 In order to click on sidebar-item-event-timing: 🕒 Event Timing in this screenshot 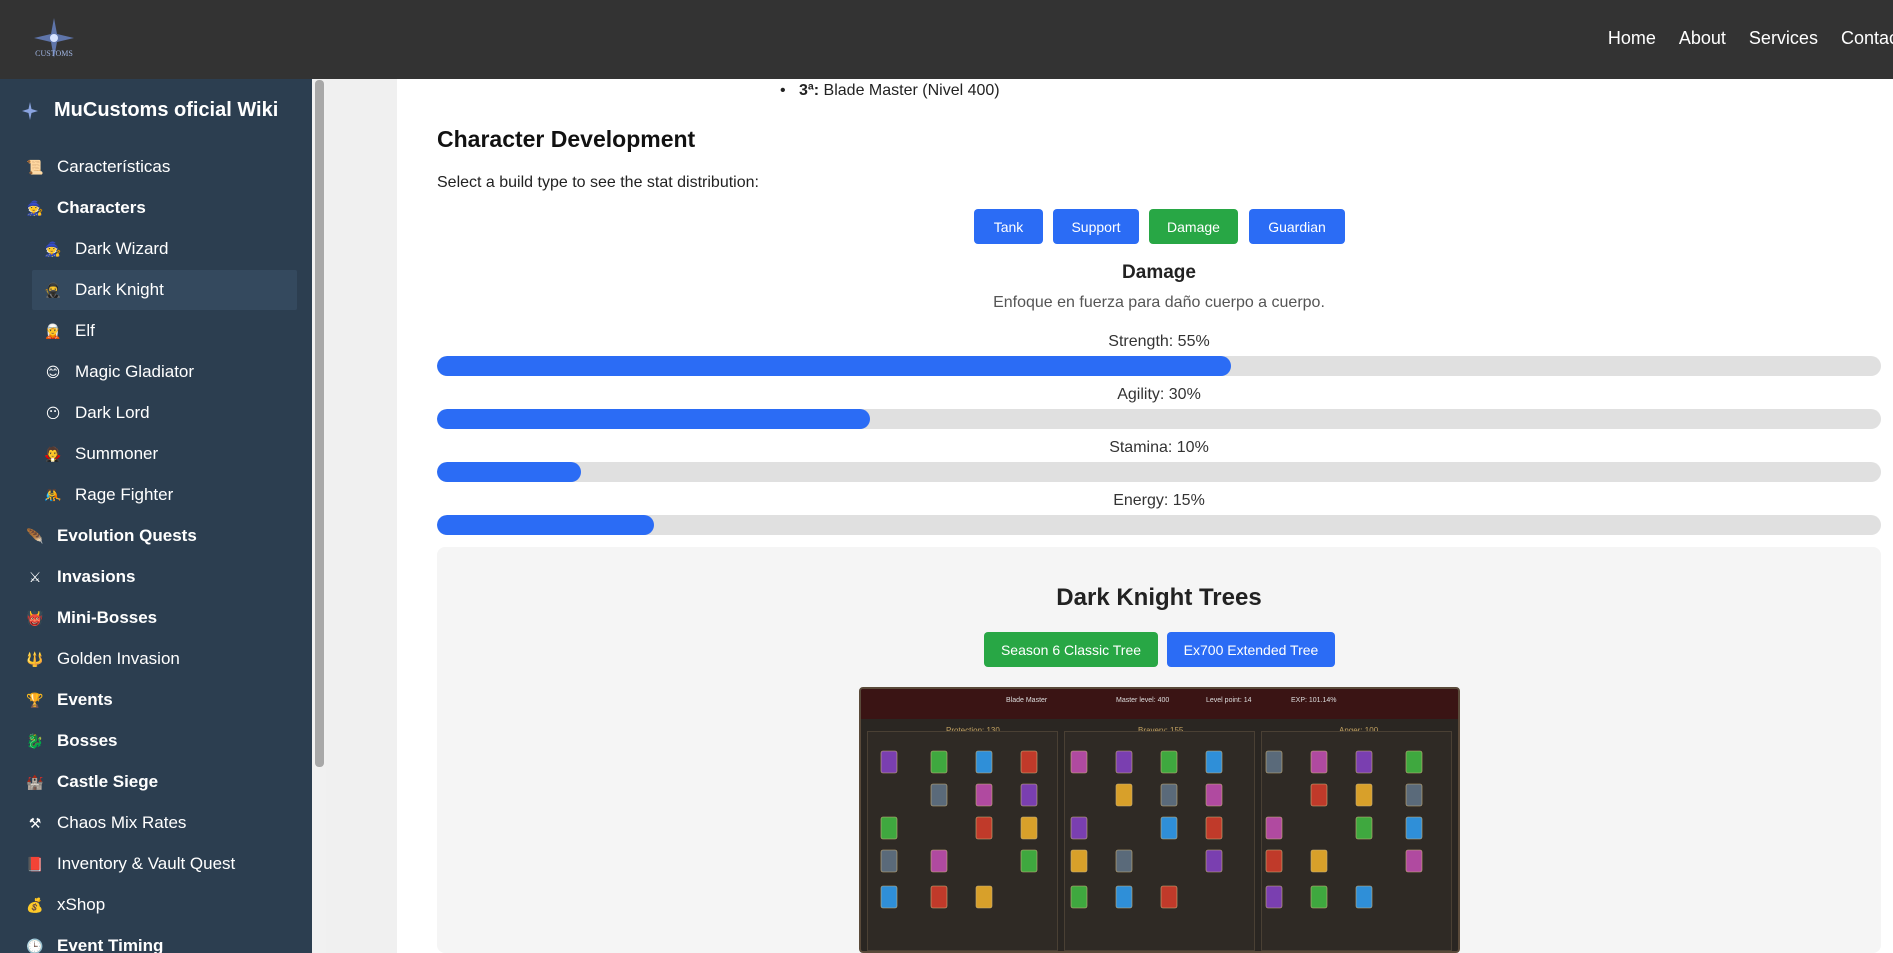, I will do `click(160, 939)`.